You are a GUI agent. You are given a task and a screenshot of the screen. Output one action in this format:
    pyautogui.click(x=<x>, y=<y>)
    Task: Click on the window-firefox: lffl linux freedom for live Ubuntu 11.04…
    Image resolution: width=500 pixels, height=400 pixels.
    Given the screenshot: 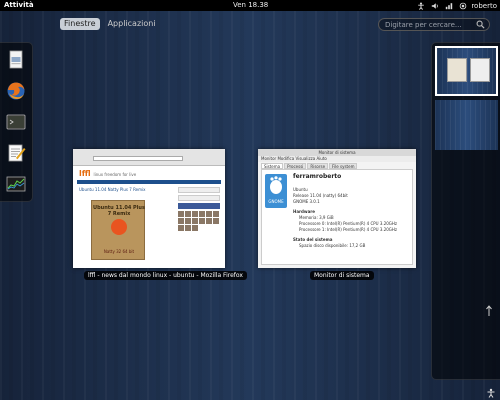 What is the action you would take?
    pyautogui.click(x=149, y=208)
    